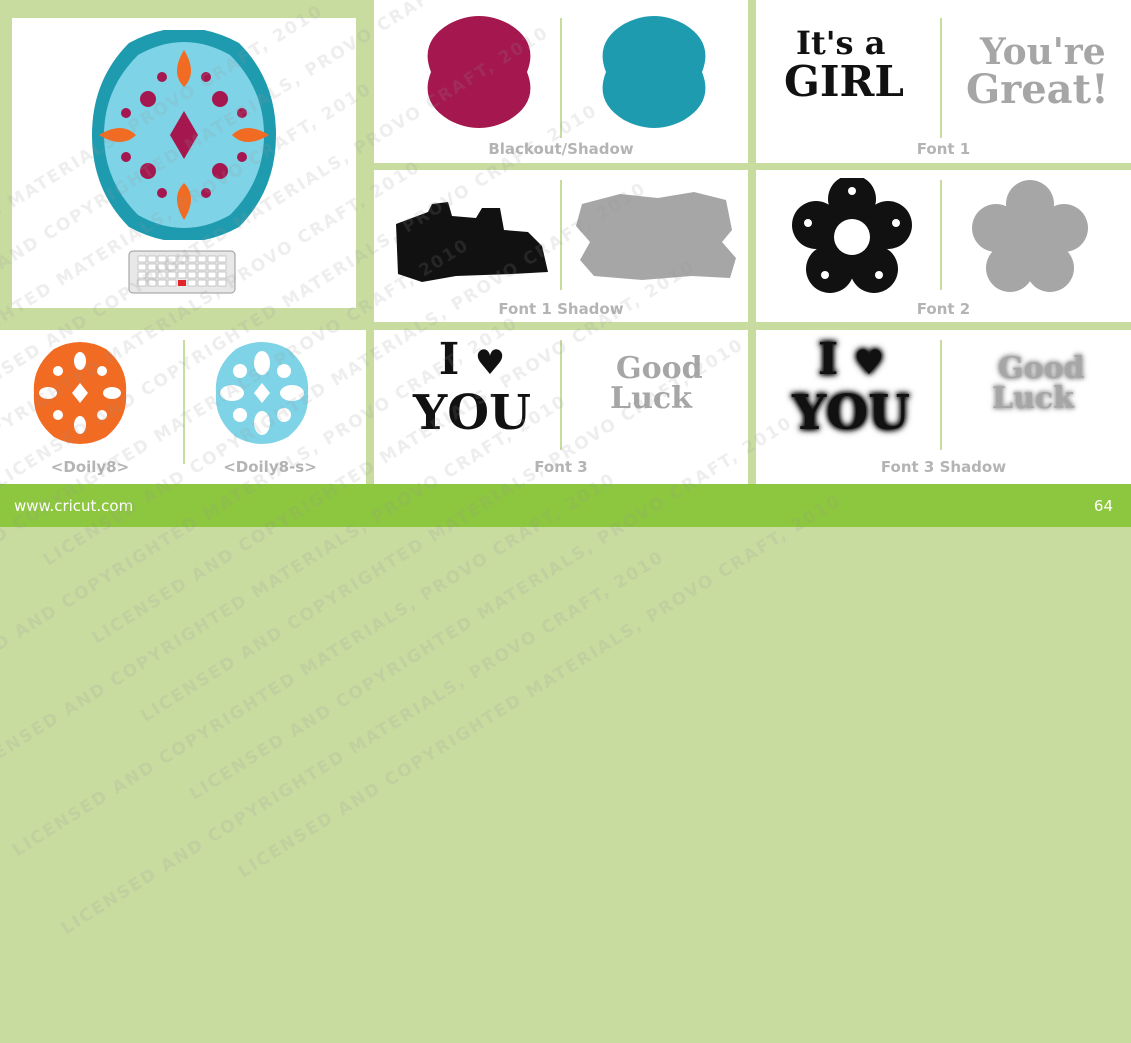 The width and height of the screenshot is (1131, 1043). I want to click on font1-shadow-panel: Font 1 Shadow, so click(561, 246).